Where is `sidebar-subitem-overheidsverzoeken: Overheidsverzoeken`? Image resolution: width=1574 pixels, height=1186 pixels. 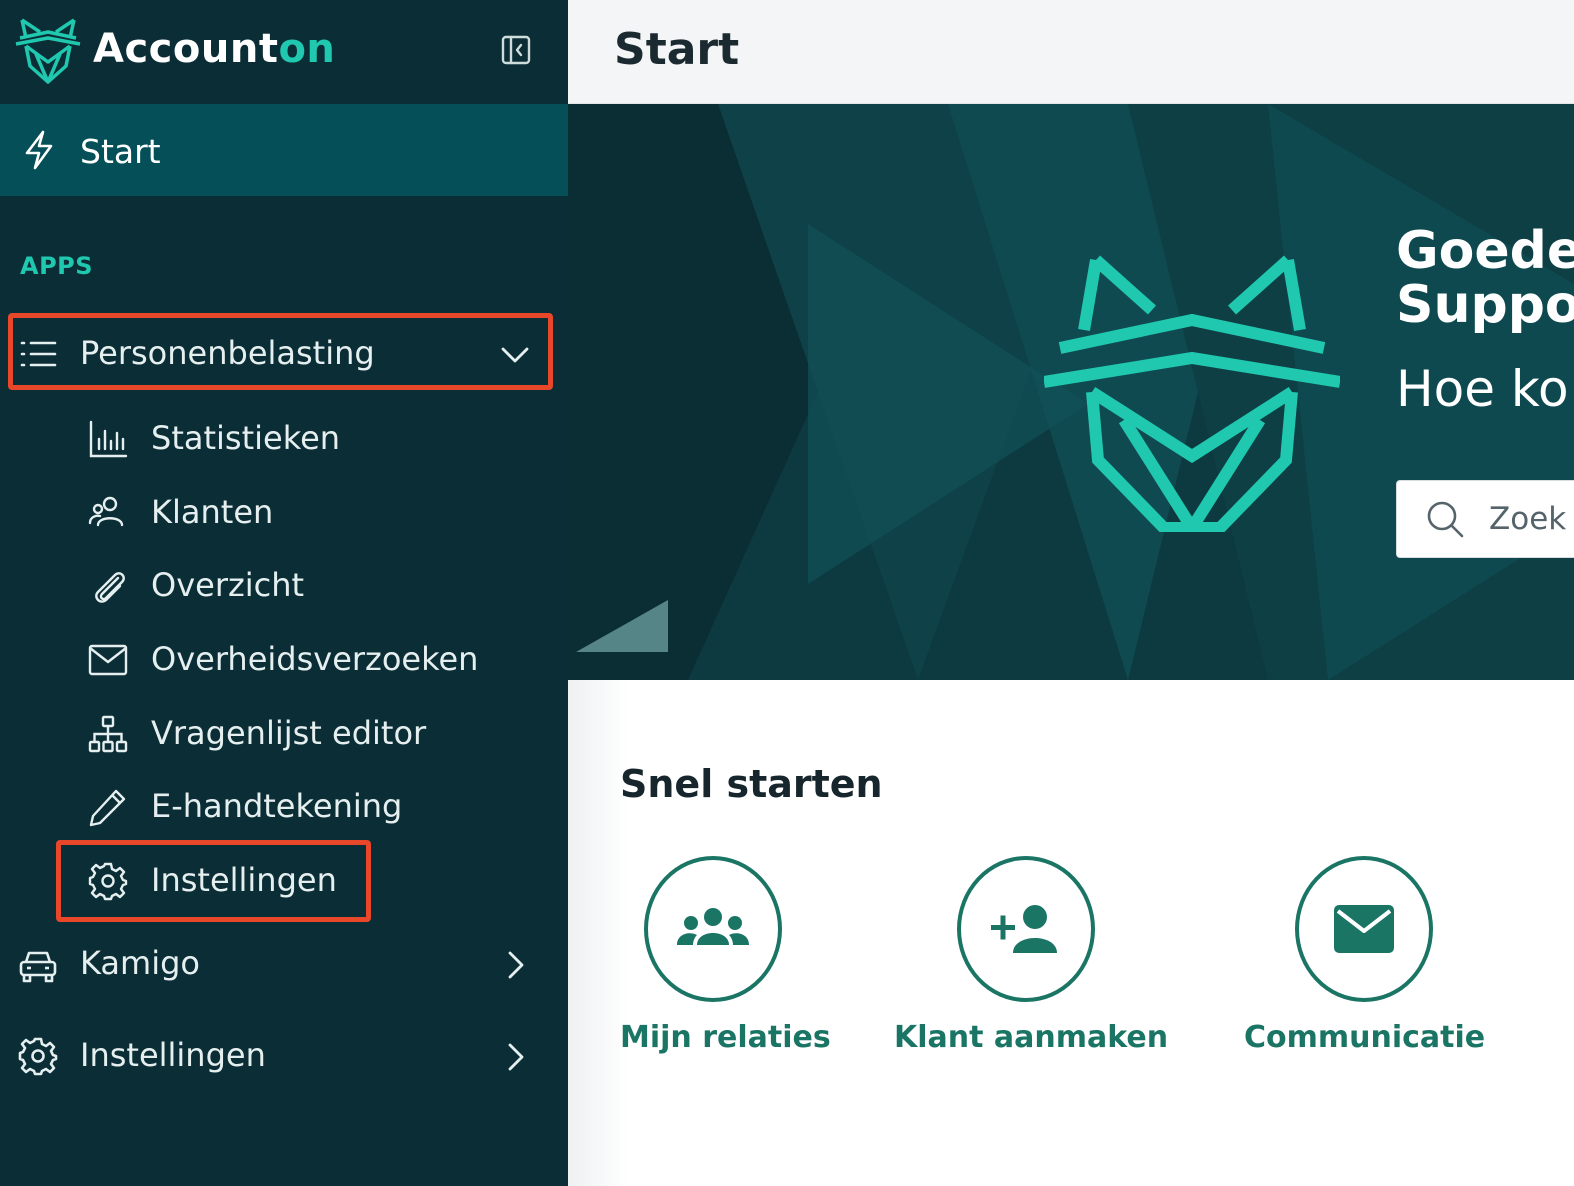 sidebar-subitem-overheidsverzoeken: Overheidsverzoeken is located at coordinates (284, 659).